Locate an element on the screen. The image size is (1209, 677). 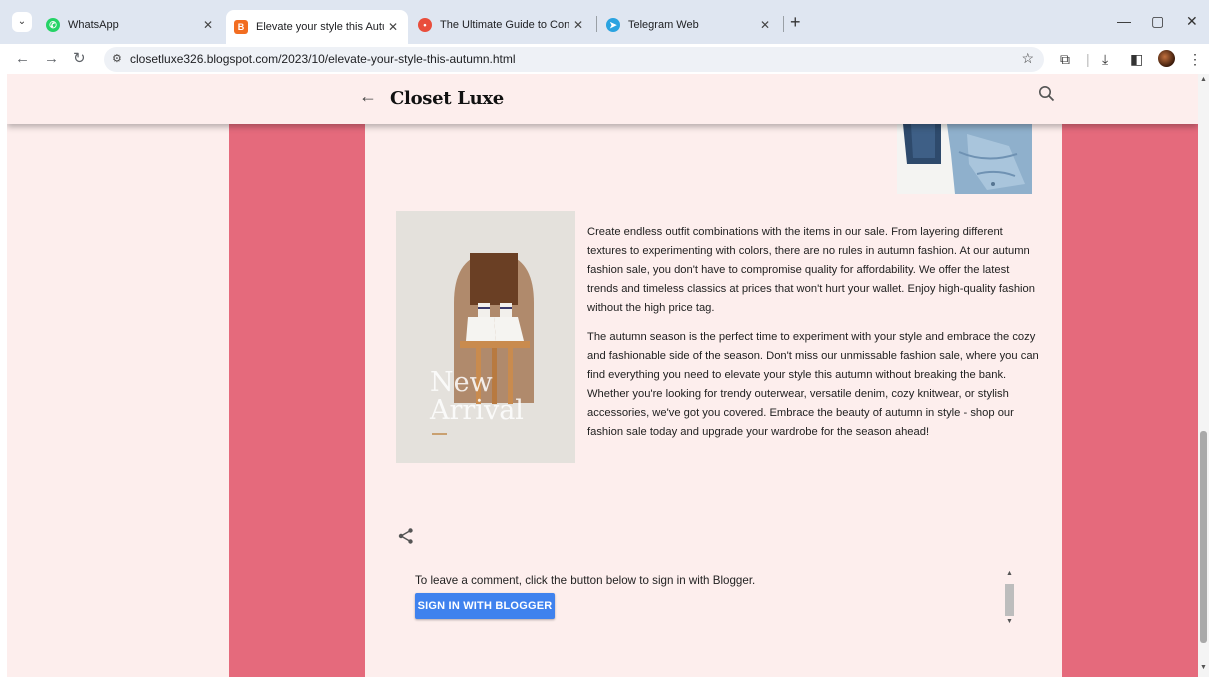
new-tab-plus-icon: + is located at coordinates (795, 22).